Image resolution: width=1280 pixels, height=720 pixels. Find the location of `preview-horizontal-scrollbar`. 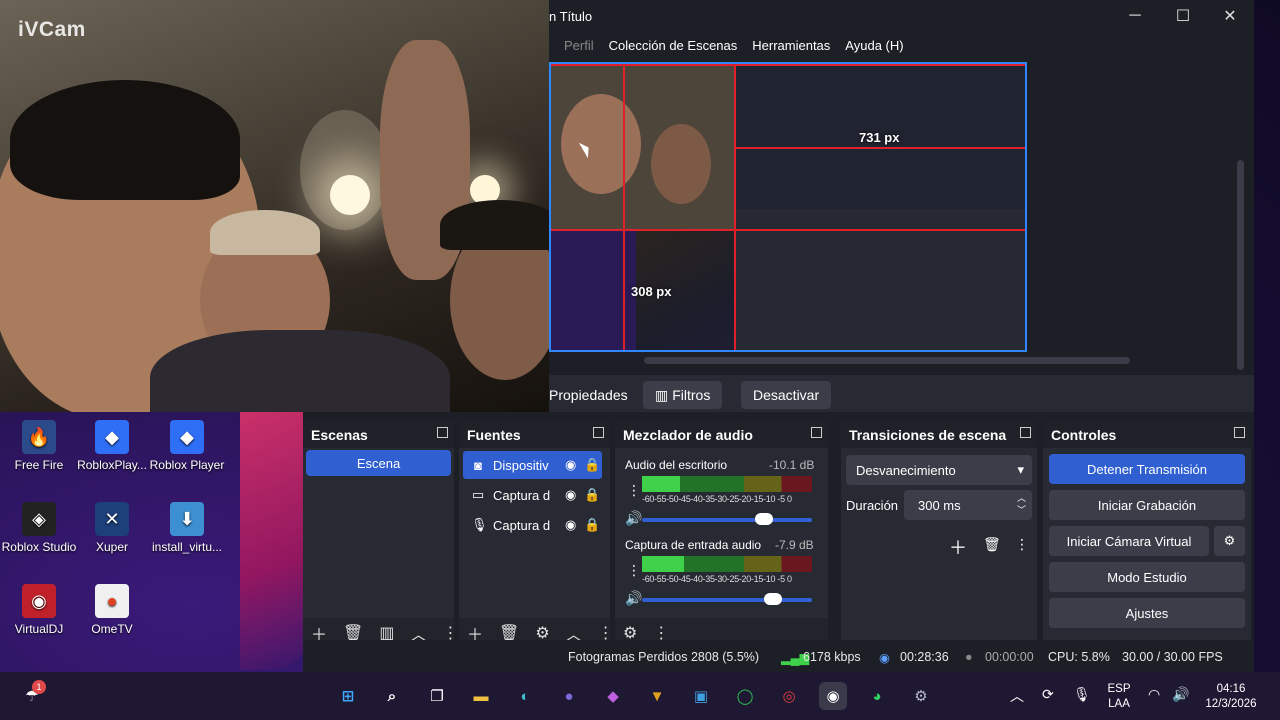

preview-horizontal-scrollbar is located at coordinates (887, 360).